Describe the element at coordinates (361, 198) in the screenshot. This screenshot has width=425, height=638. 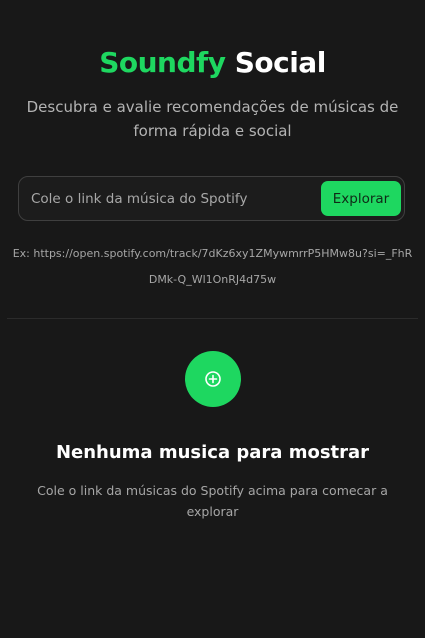
I see `explore-button: Explorar` at that location.